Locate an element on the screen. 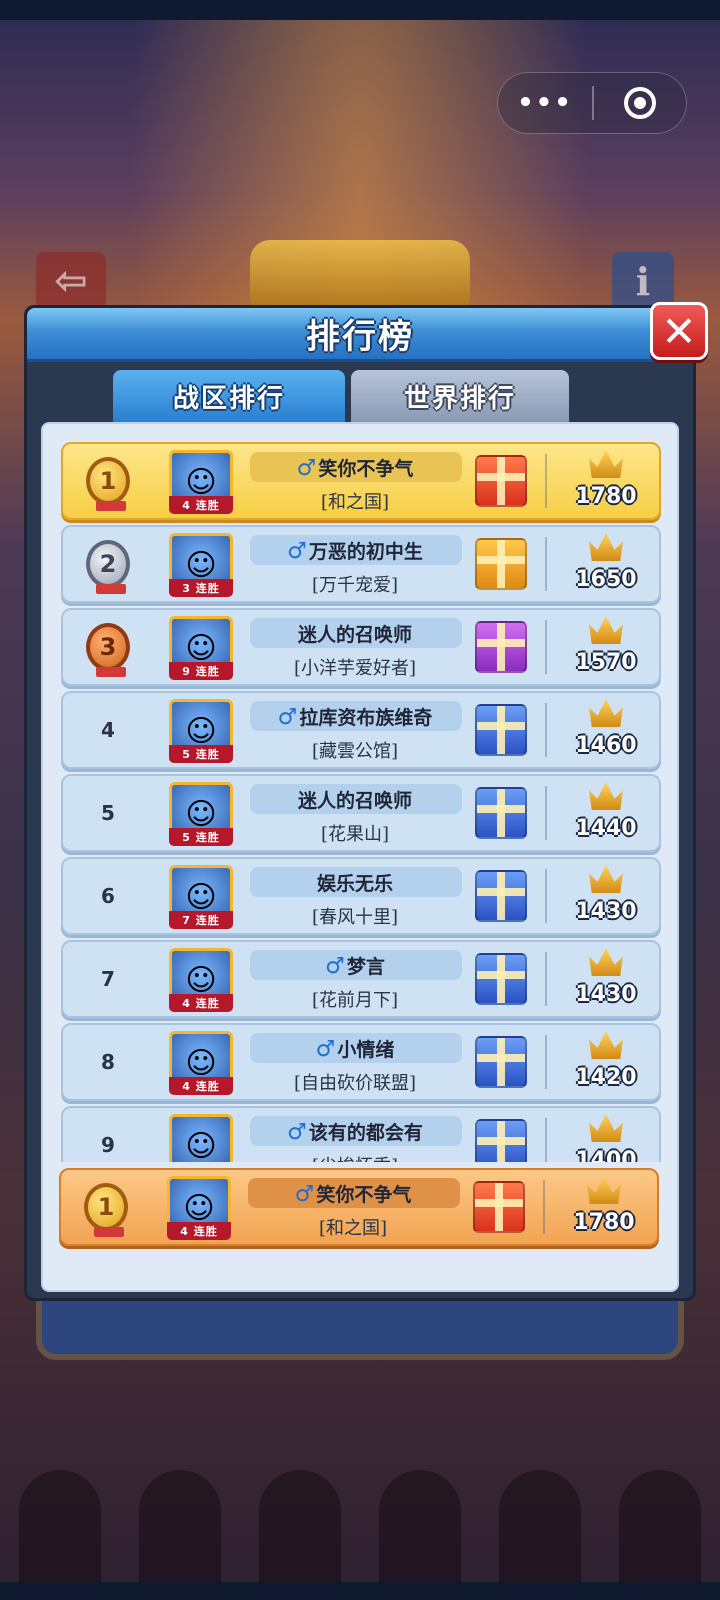 The width and height of the screenshot is (720, 1600). my-ranking-row: 1 ☺ 4 连胜 ♂ 笑你不争气 [和之国] 1780 is located at coordinates (361, 1207).